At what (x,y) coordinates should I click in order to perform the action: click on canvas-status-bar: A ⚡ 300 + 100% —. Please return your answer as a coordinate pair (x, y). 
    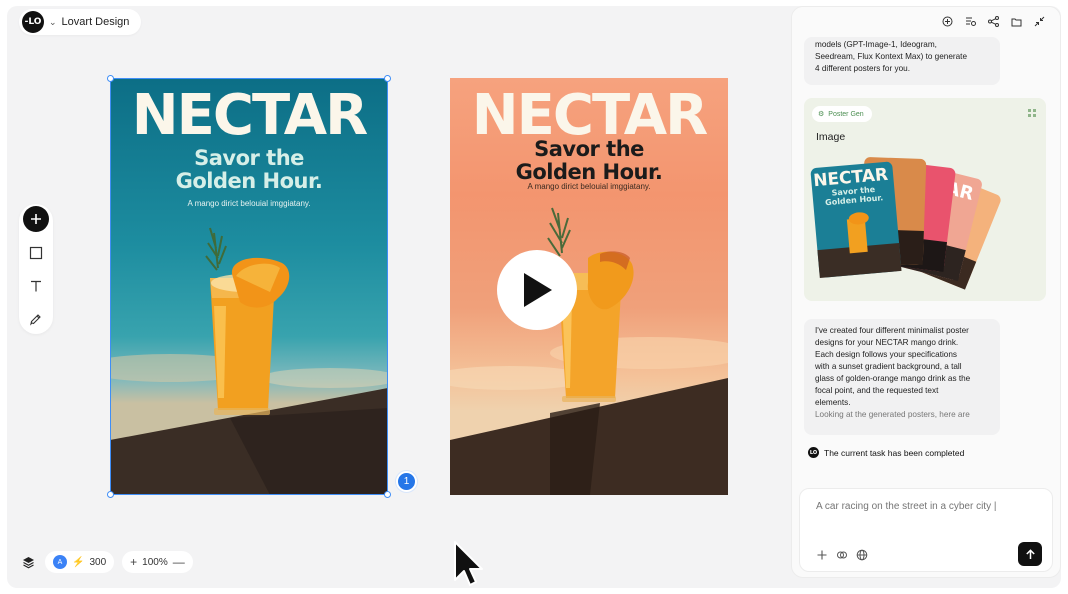
    Looking at the image, I should click on (106, 562).